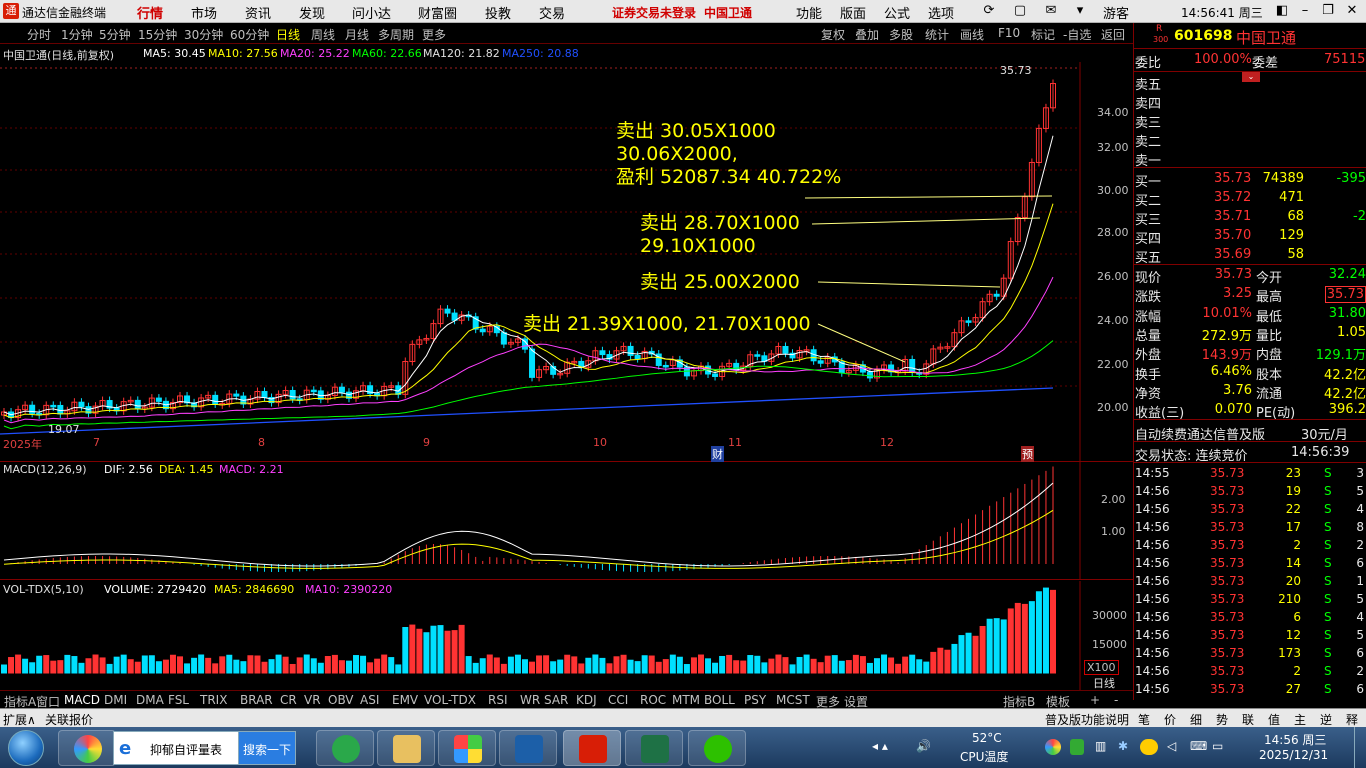  Describe the element at coordinates (498, 12) in the screenshot. I see `menu-toujiao: 投教` at that location.